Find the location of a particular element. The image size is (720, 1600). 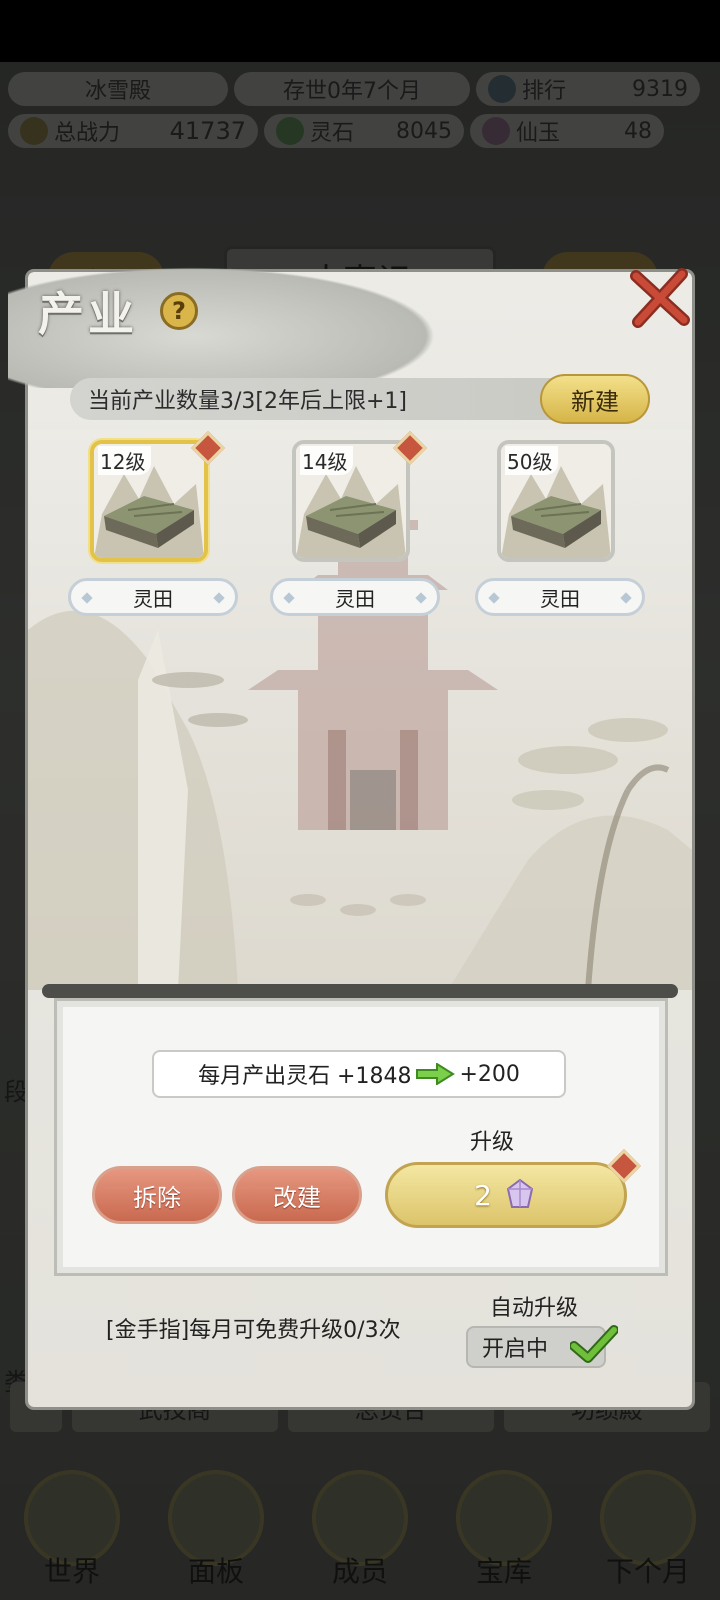

jade-gem-icon is located at coordinates (520, 1193).